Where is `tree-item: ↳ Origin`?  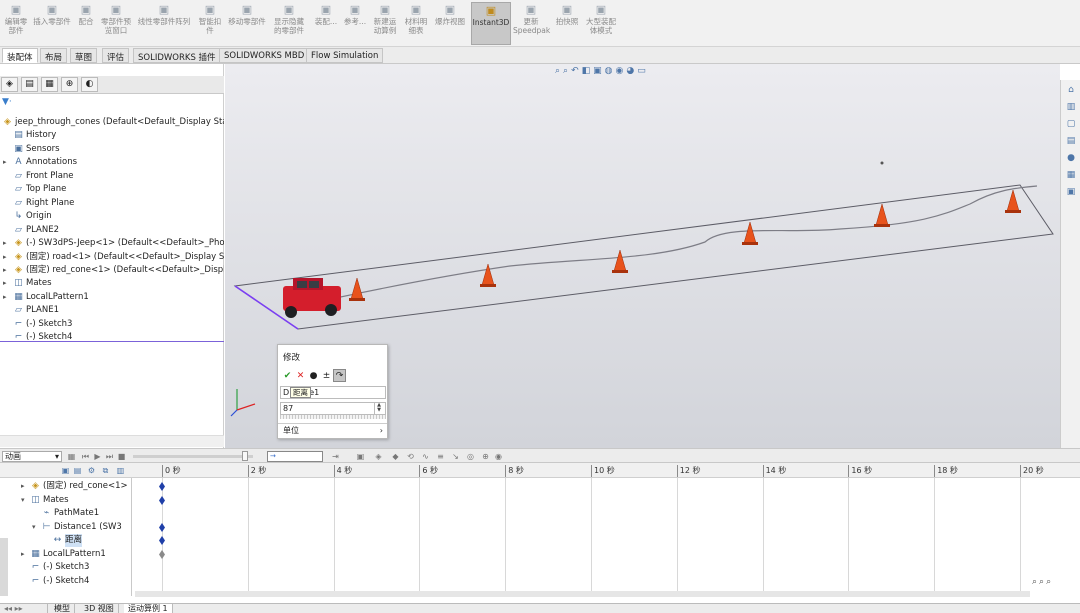
tree-item: ↳ Origin is located at coordinates (112, 216).